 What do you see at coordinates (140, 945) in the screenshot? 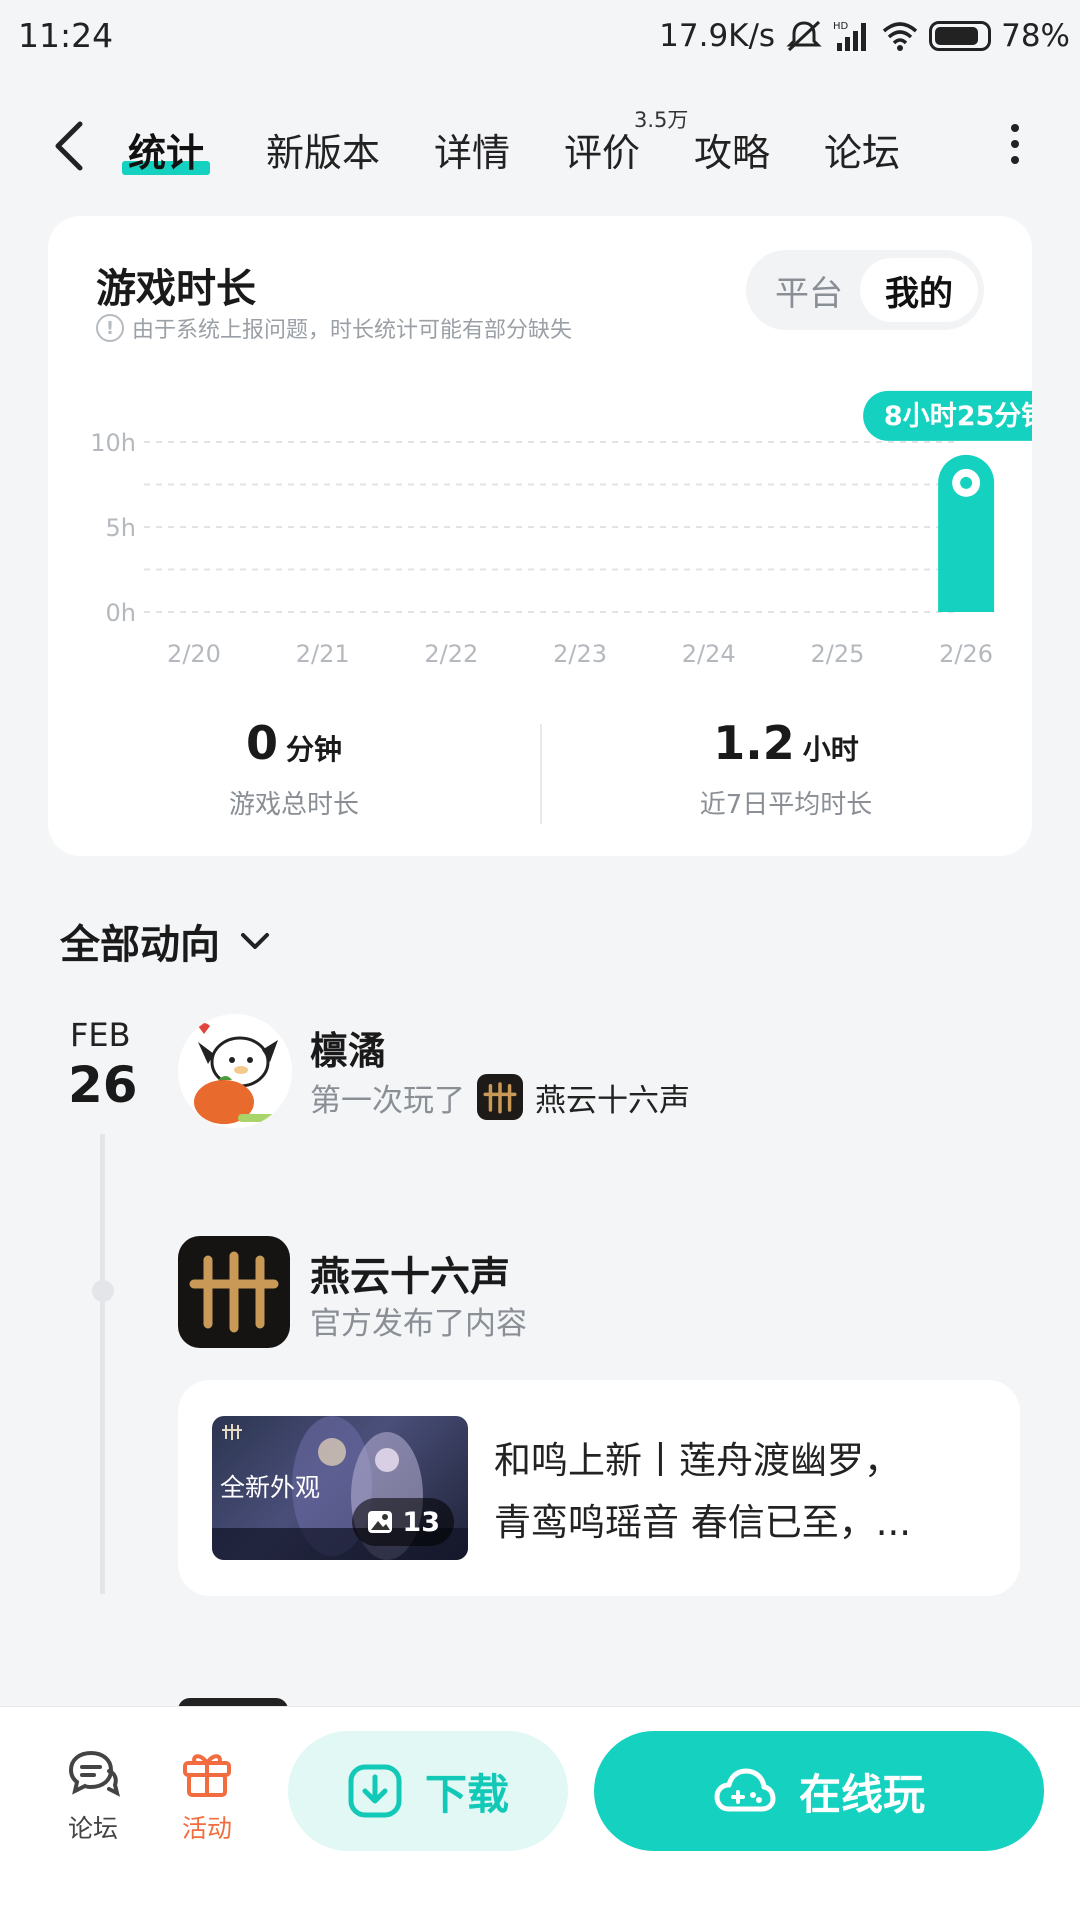
I see `feed-filter-label: 全部动向` at bounding box center [140, 945].